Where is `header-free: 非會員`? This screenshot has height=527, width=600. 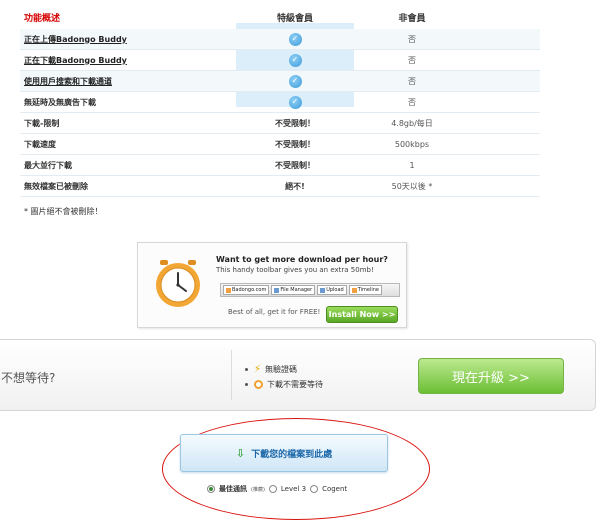
header-free: 非會員 is located at coordinates (412, 19).